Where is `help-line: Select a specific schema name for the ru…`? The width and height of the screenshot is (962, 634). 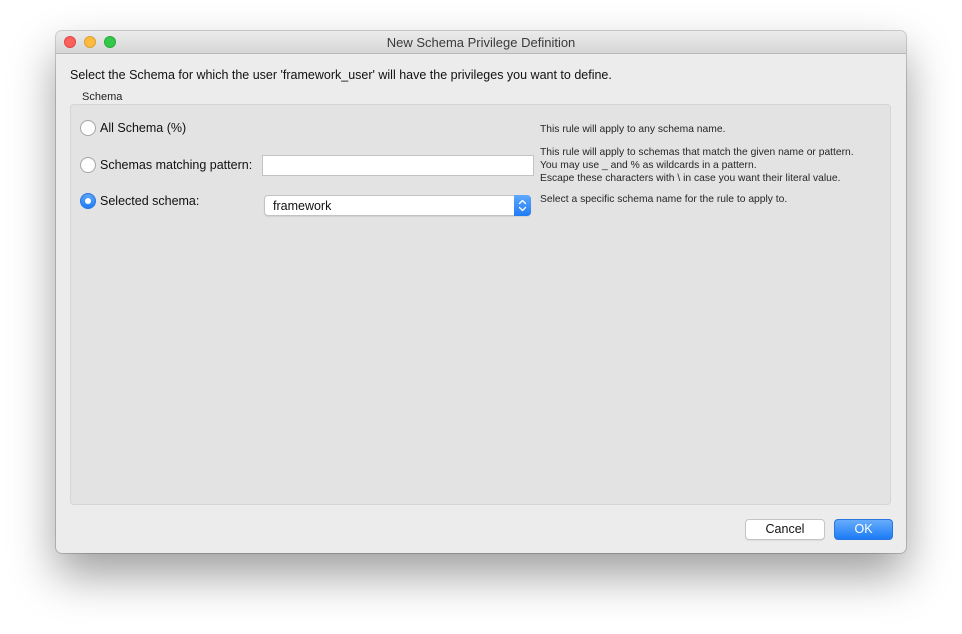
help-line: Select a specific schema name for the ru… is located at coordinates (664, 199).